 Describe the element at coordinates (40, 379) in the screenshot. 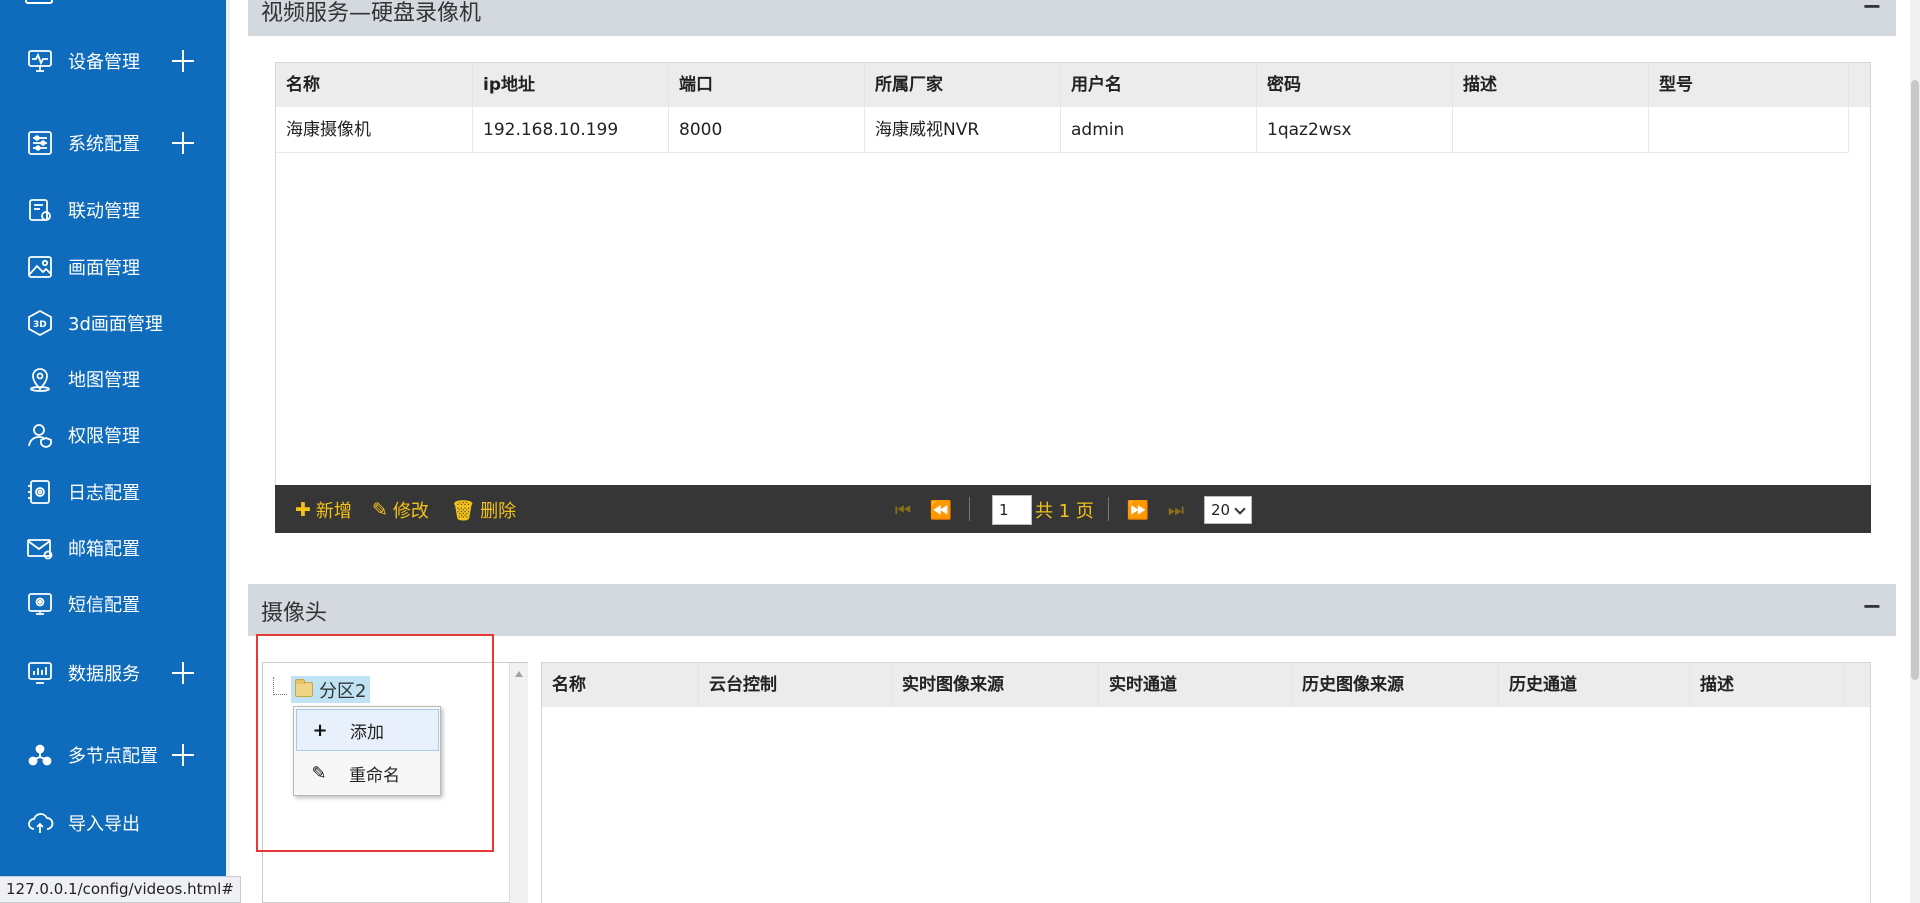

I see `map-pin-icon` at that location.